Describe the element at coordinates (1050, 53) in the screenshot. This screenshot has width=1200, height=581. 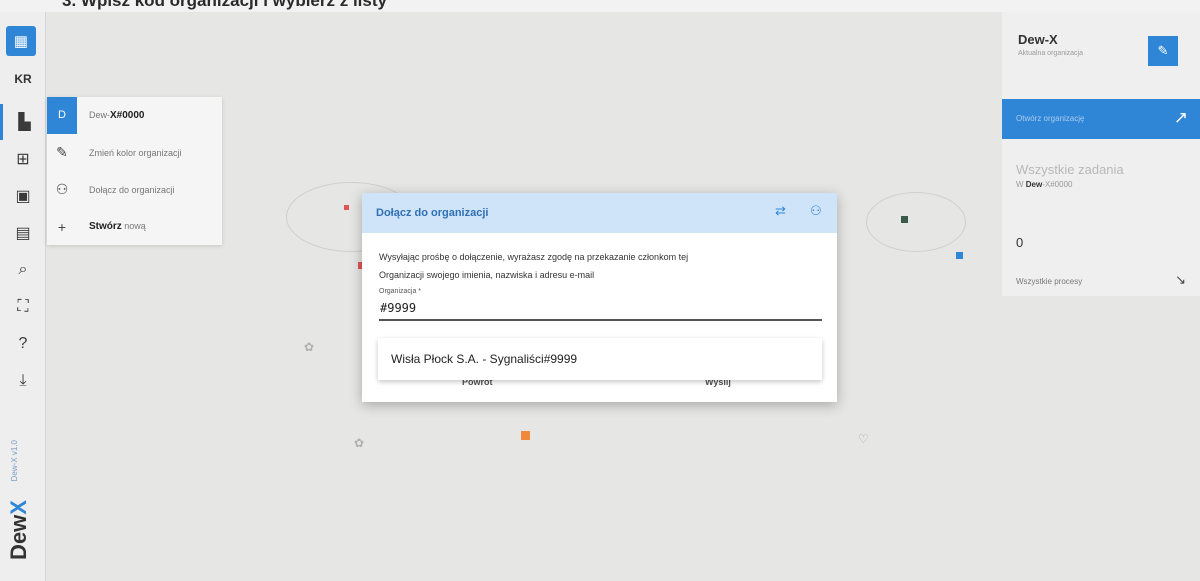
I see `org-subtitle: Aktualna organizacja` at that location.